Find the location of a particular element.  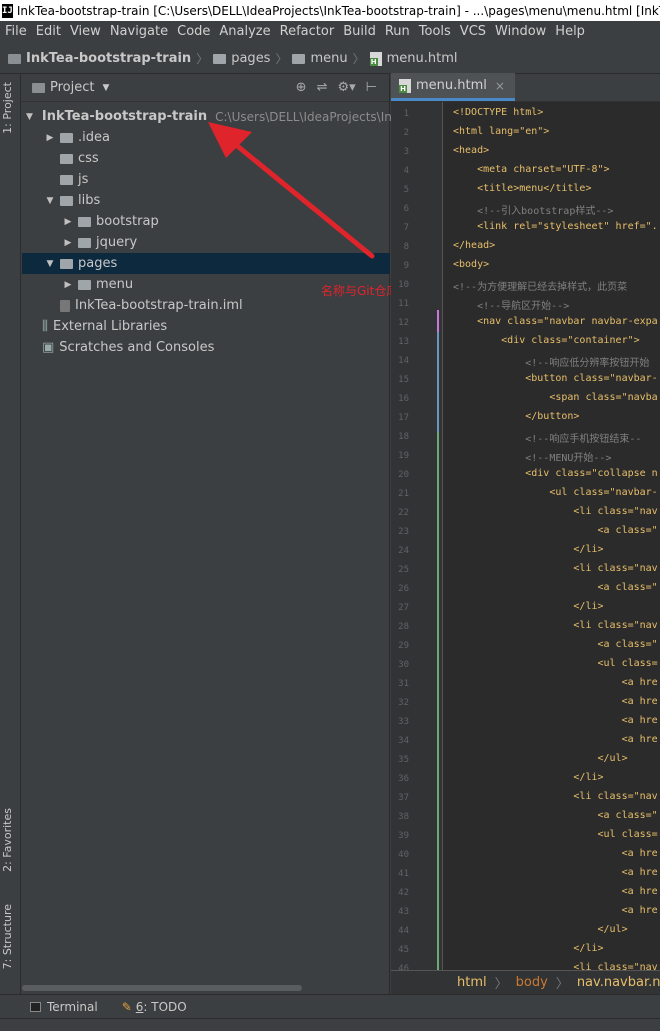

code-line: <nav class="navbar navbar-expa is located at coordinates (555, 321).